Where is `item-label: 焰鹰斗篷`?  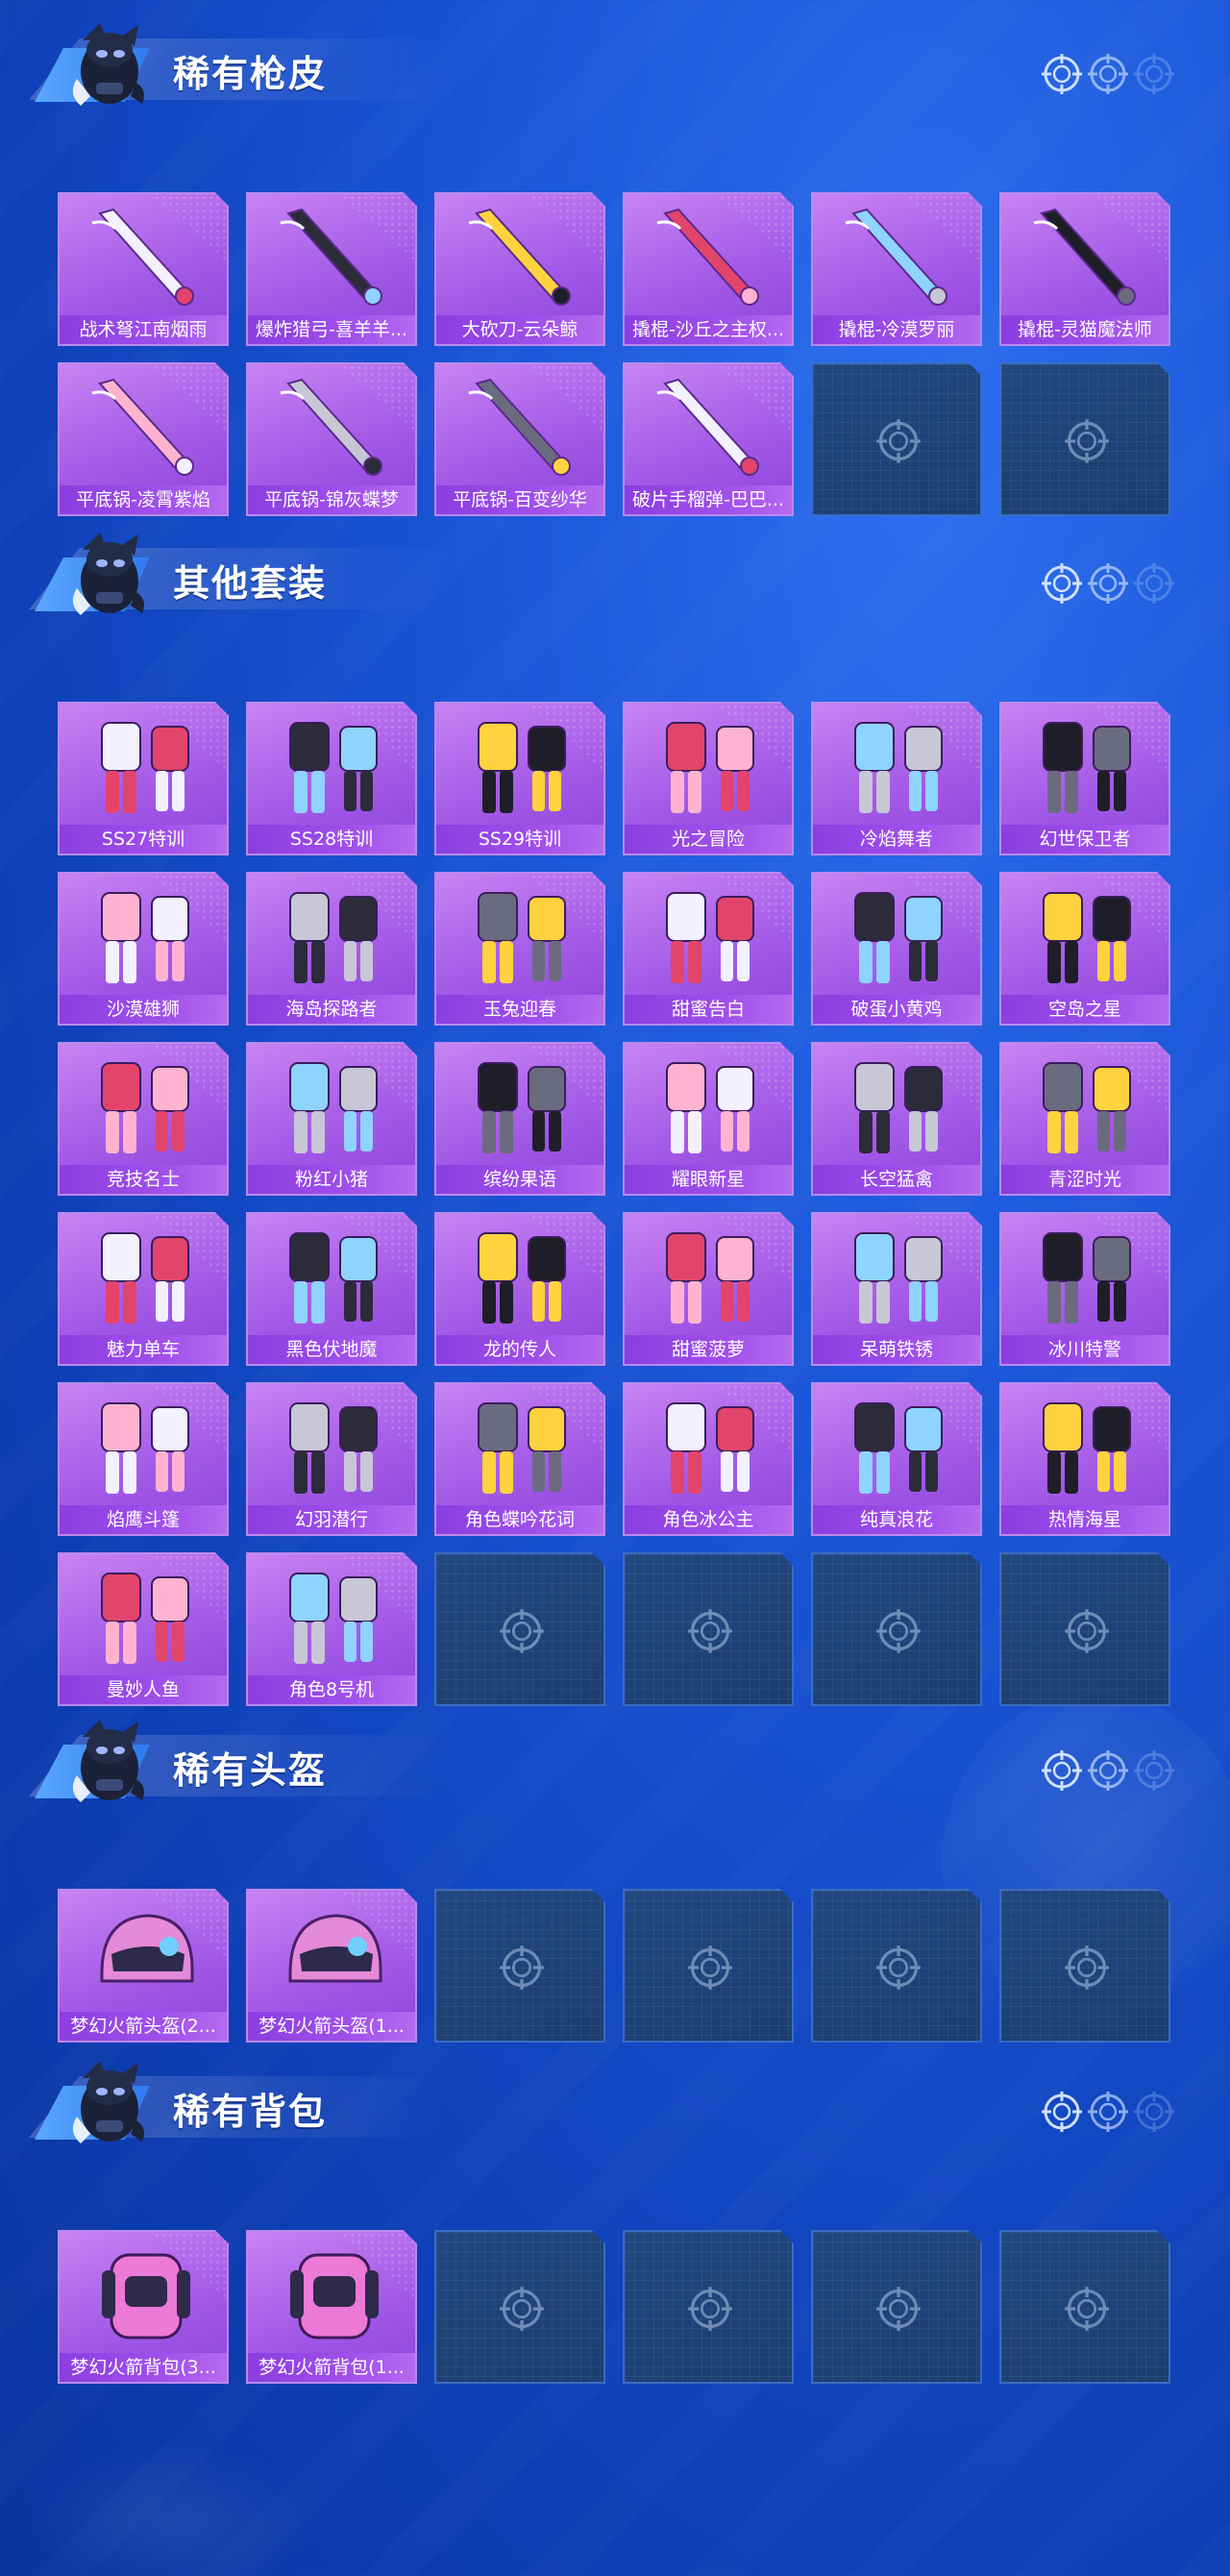
item-label: 焰鹰斗篷 is located at coordinates (143, 1519).